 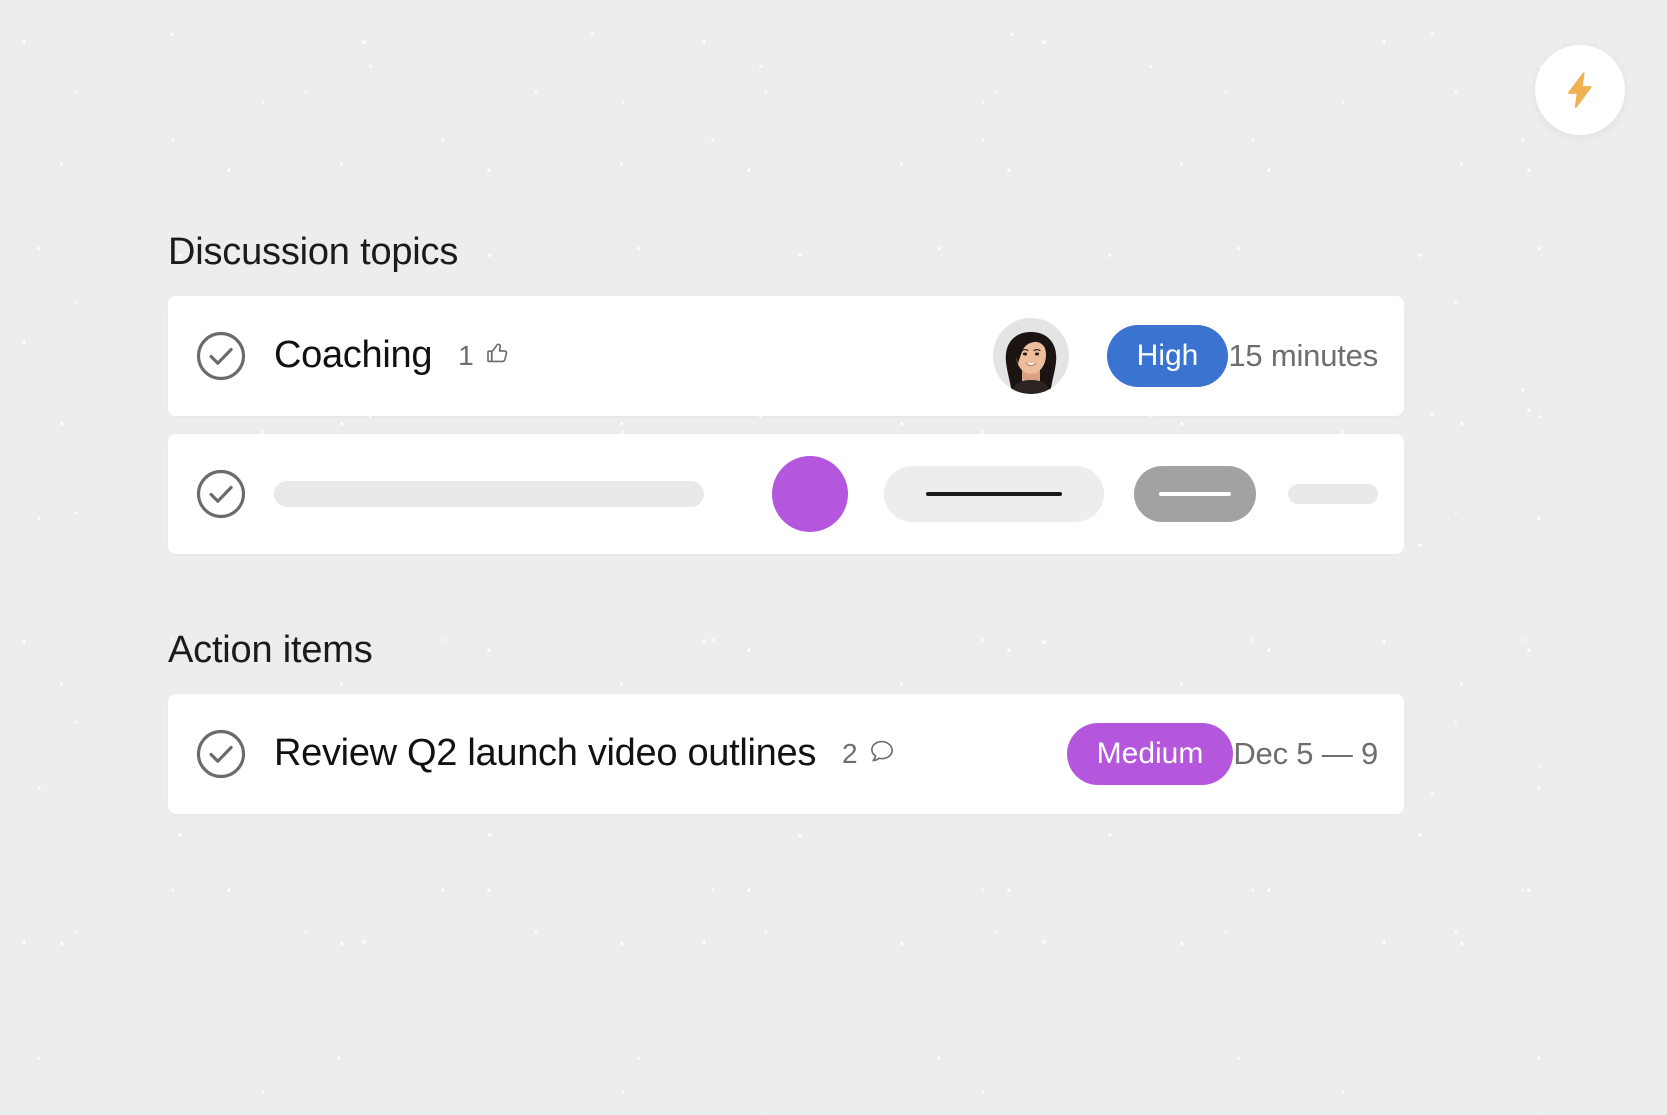 I want to click on placeholder-pill-light, so click(x=994, y=493).